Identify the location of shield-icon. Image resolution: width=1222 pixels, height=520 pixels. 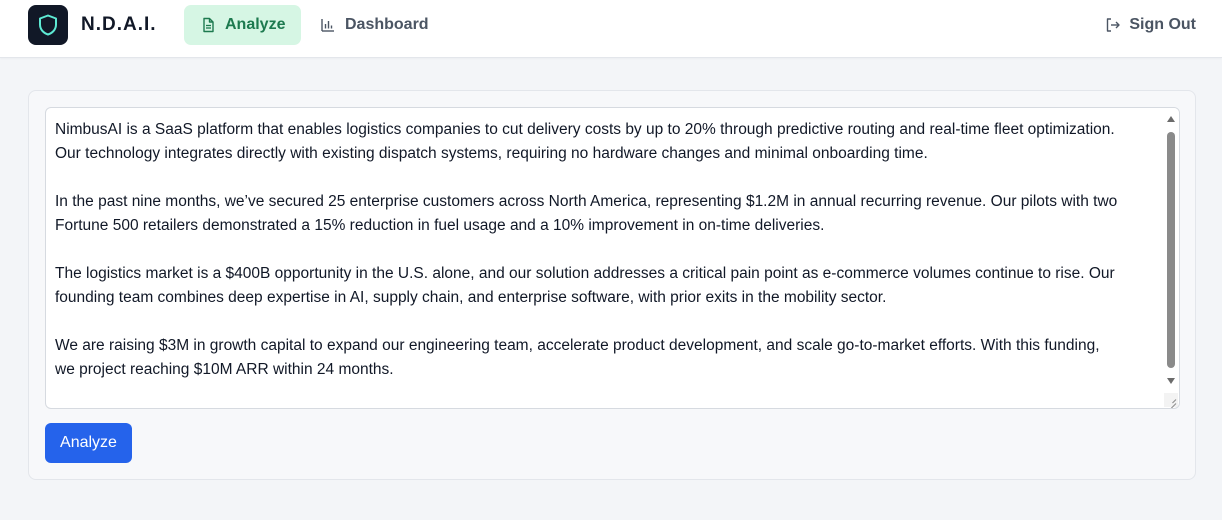
(48, 25).